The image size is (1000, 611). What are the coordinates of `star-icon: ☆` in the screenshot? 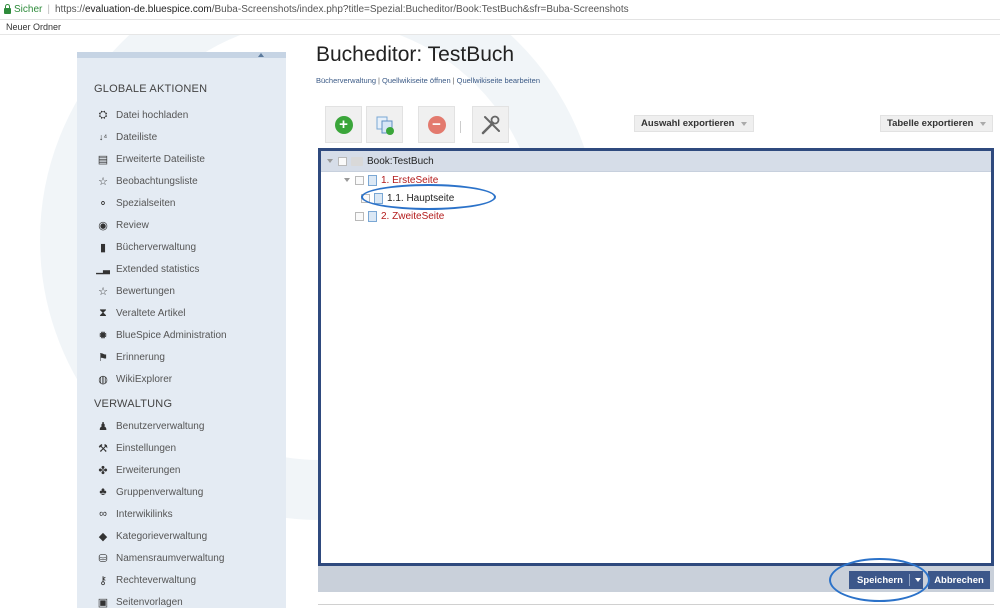 It's located at (103, 291).